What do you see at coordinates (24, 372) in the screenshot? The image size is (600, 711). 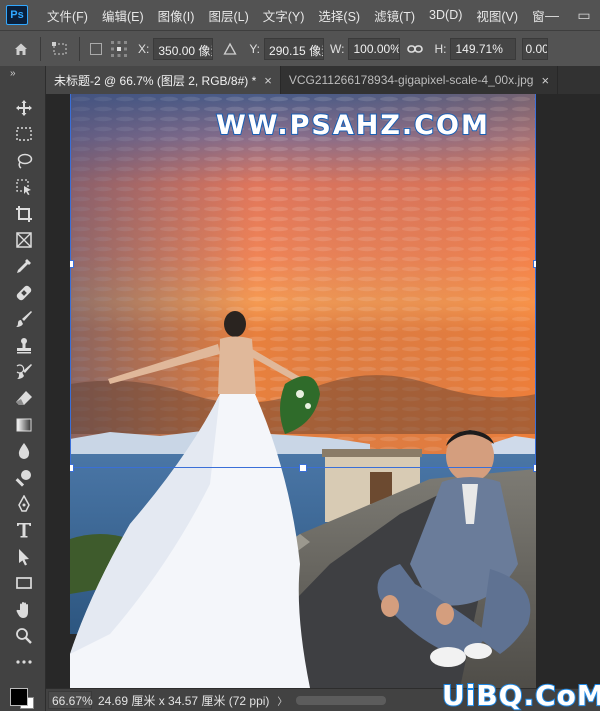 I see `history-brush-tool-icon` at bounding box center [24, 372].